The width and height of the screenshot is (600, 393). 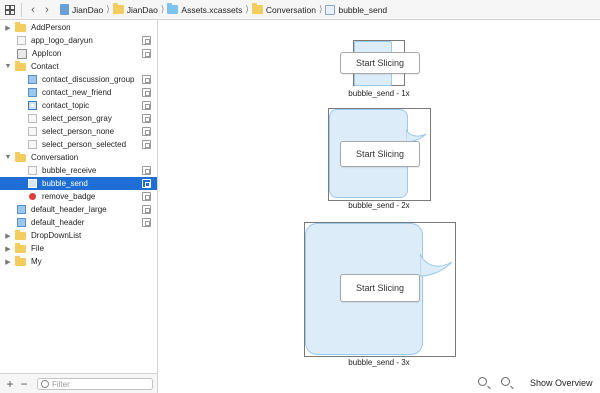 What do you see at coordinates (36, 261) in the screenshot?
I see `sidebar-item-label: My` at bounding box center [36, 261].